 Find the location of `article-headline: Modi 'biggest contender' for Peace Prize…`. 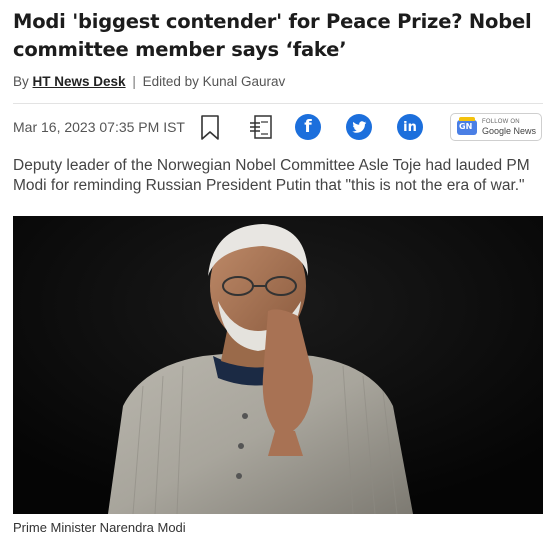

article-headline: Modi 'biggest contender' for Peace Prize… is located at coordinates (272, 35).